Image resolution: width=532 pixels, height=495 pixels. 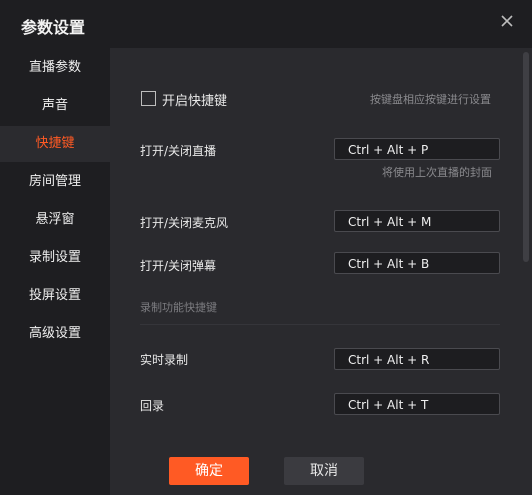 I want to click on microphone-toggle-hotkey-field: Ctrl + Alt + M, so click(x=417, y=221).